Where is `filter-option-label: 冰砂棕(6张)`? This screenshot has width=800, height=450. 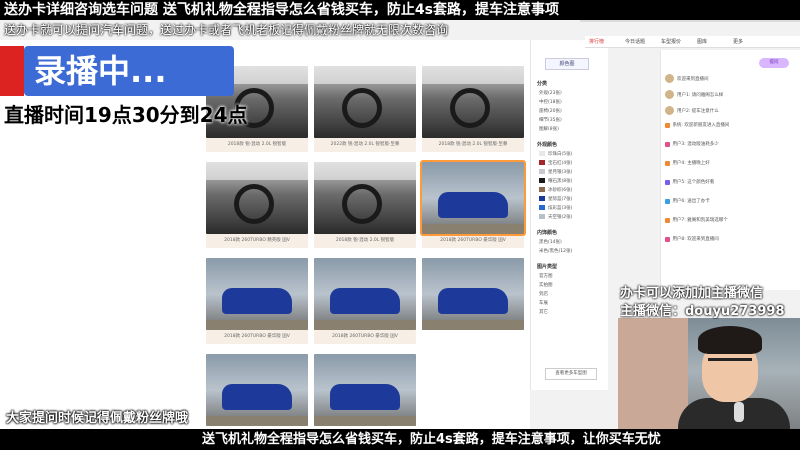
filter-option-label: 冰砂棕(6张) is located at coordinates (560, 190).